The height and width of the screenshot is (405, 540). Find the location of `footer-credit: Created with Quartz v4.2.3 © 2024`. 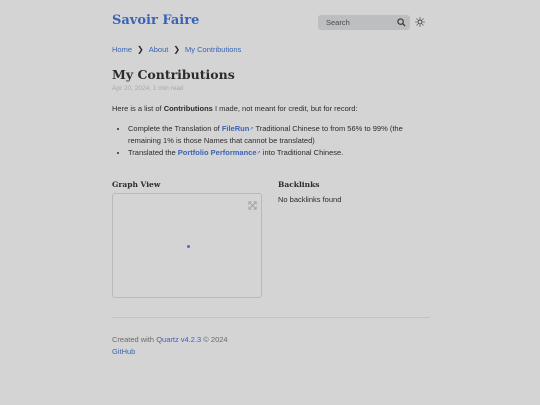

footer-credit: Created with Quartz v4.2.3 © 2024 is located at coordinates (170, 339).